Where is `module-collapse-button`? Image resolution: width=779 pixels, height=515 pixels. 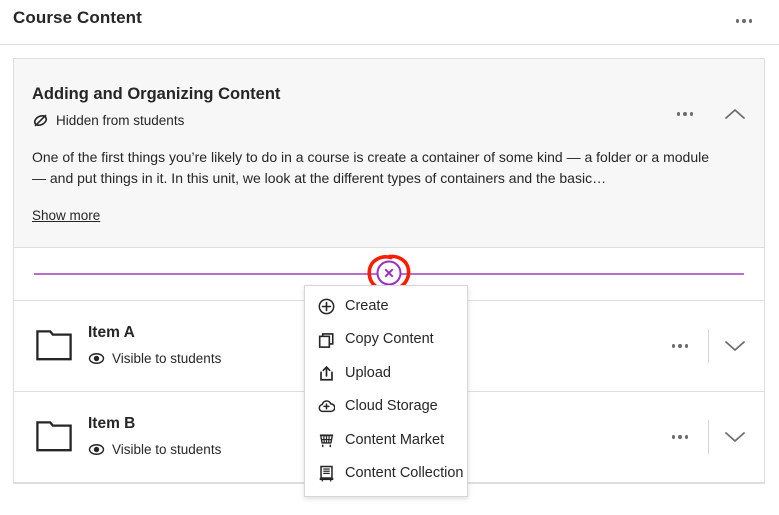
module-collapse-button is located at coordinates (735, 114).